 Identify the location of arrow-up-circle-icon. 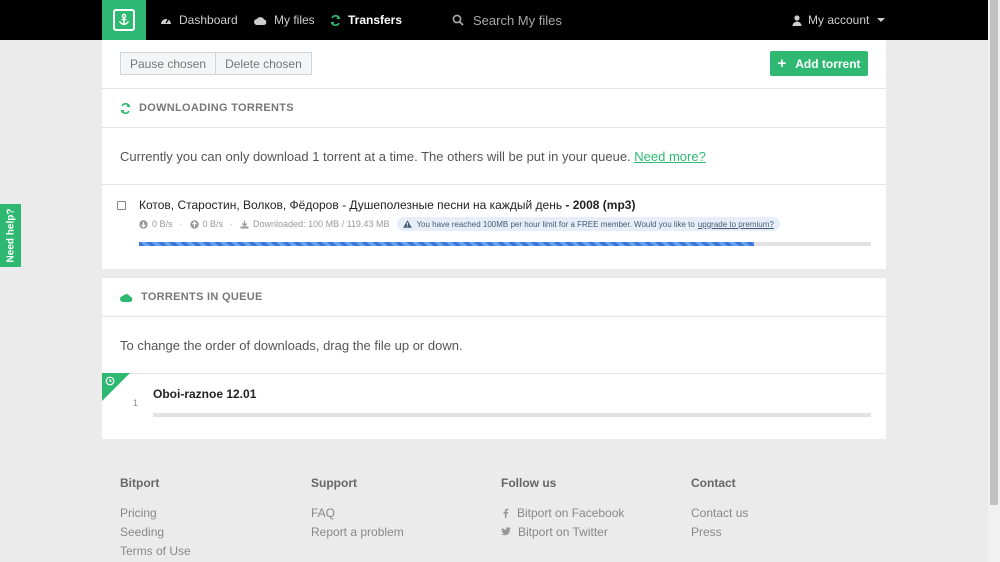
(194, 224).